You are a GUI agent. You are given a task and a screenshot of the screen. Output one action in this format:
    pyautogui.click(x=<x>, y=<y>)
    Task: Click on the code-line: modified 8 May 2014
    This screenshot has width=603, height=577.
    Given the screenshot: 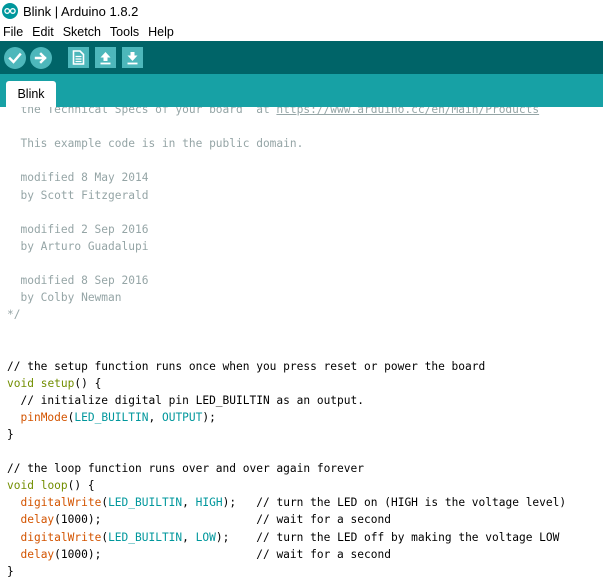 What is the action you would take?
    pyautogui.click(x=77, y=177)
    